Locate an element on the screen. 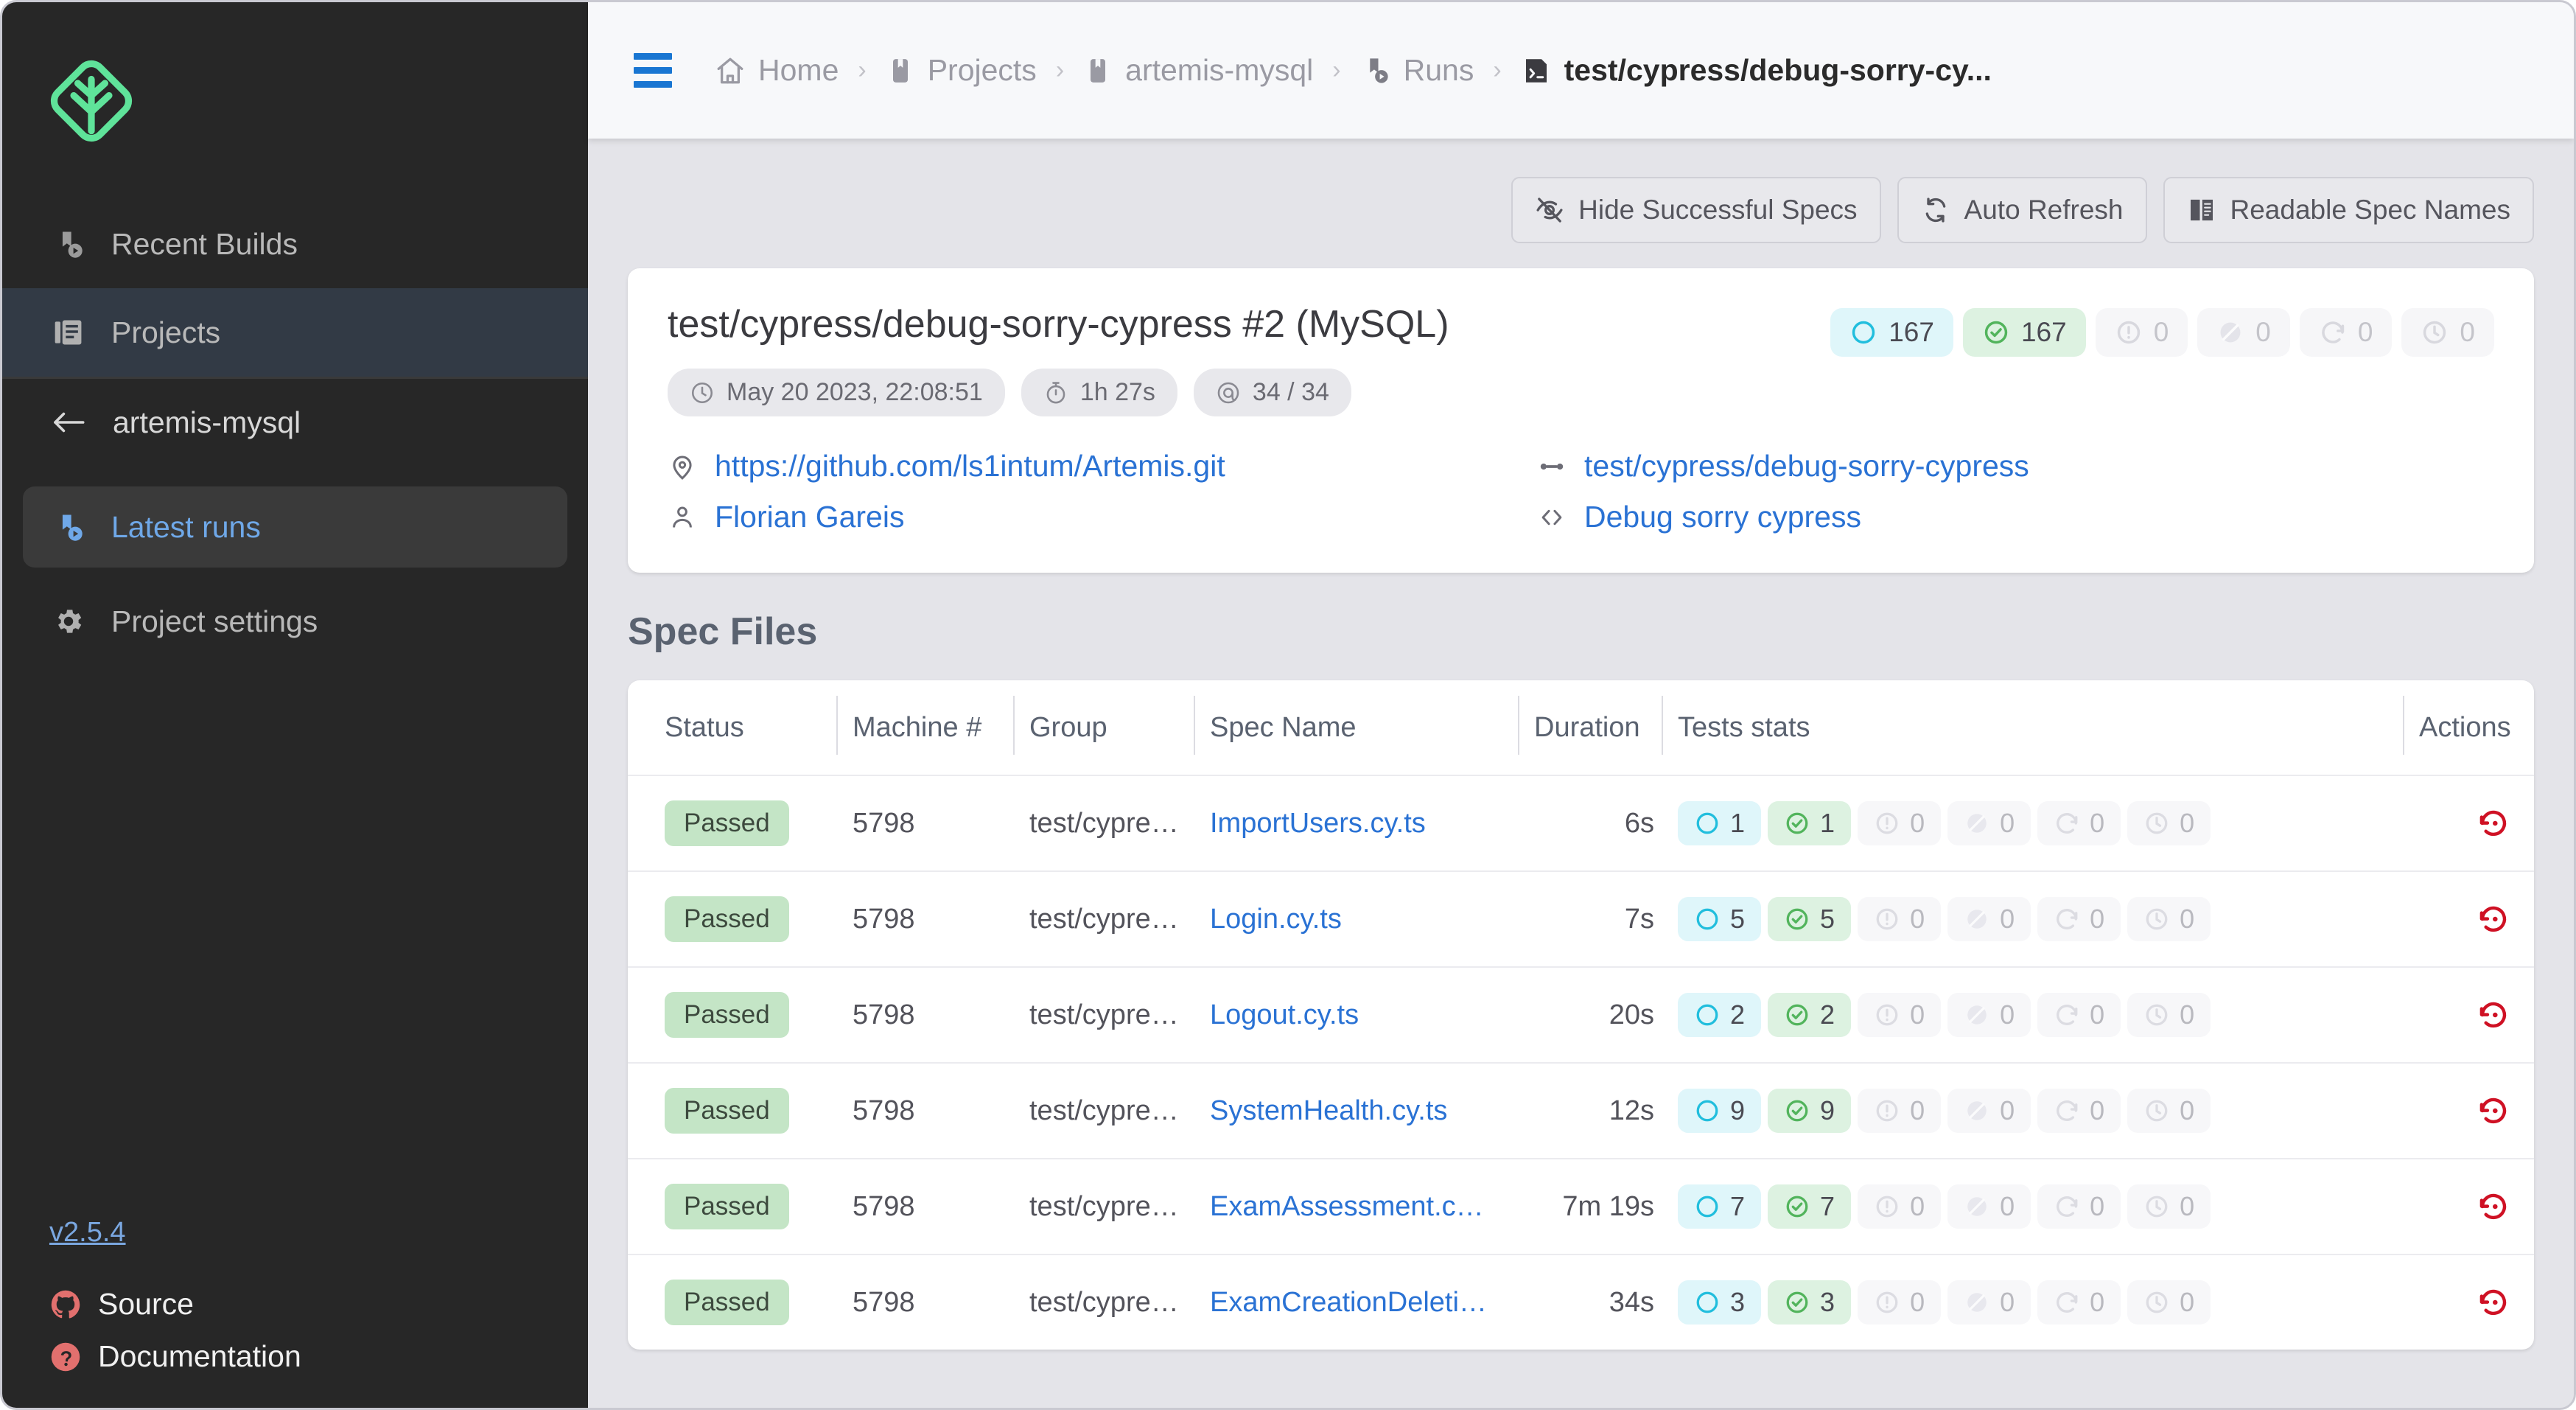 The height and width of the screenshot is (1410, 2576). run-stat-retries: 0 is located at coordinates (2346, 332).